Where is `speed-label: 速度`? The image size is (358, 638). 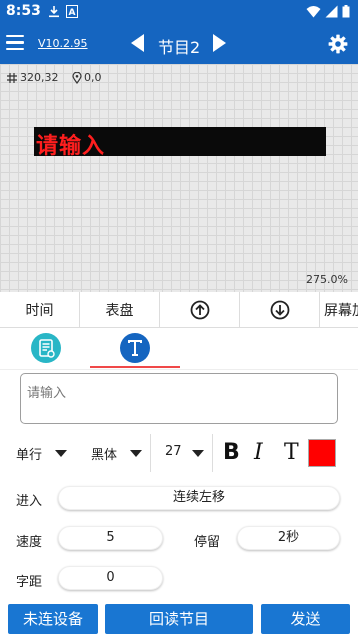
speed-label: 速度 is located at coordinates (29, 542).